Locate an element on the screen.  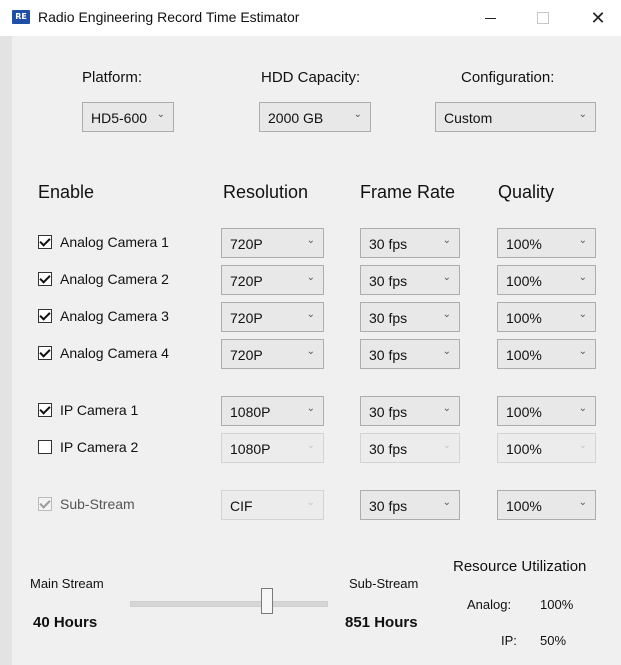
main-stream-hours: 40 Hours is located at coordinates (65, 622).